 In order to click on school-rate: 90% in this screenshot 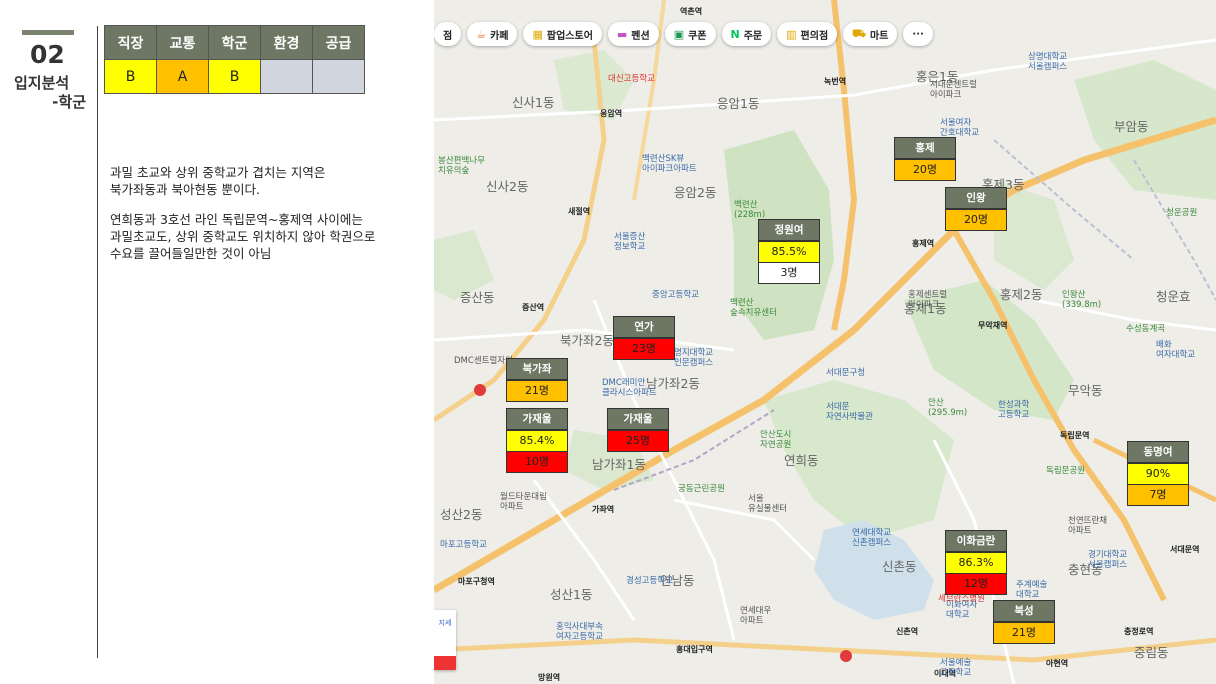, I will do `click(1158, 473)`.